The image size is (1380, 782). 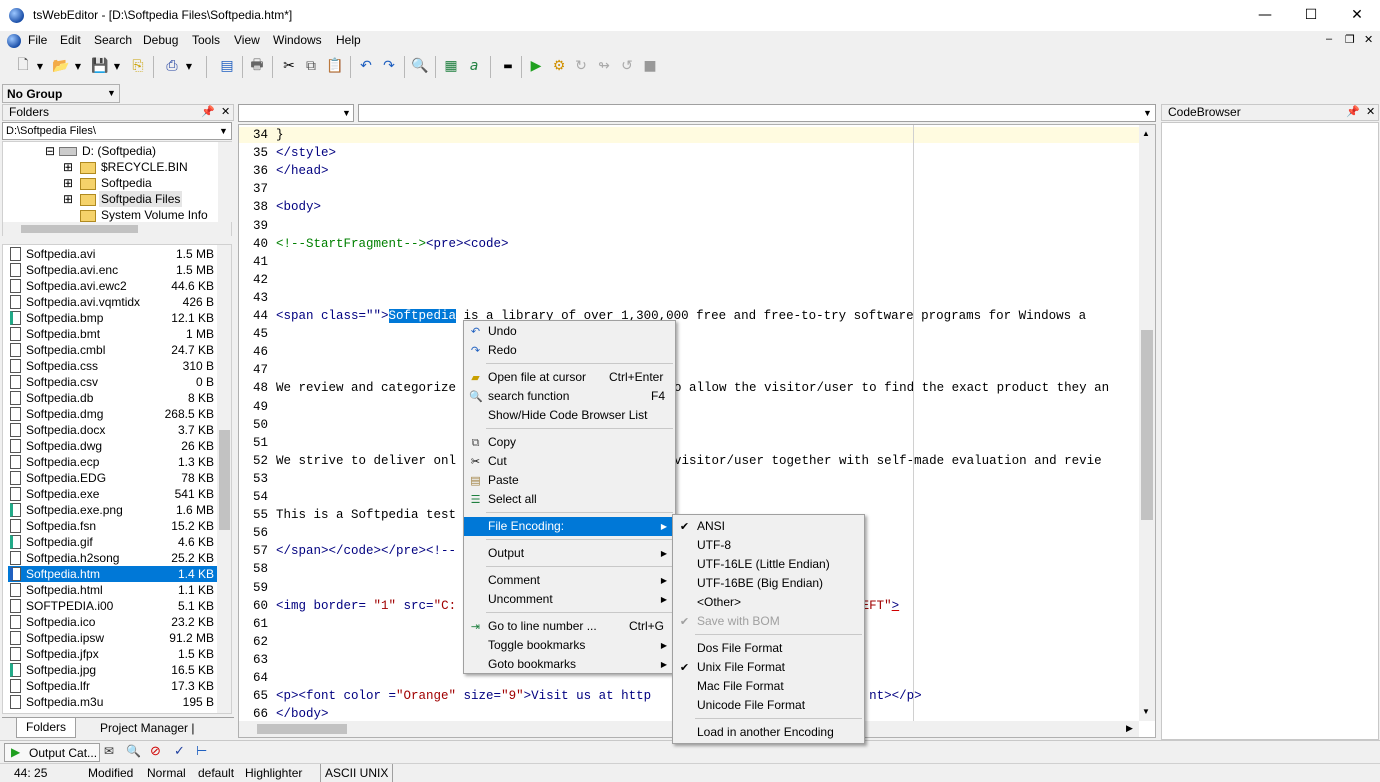 I want to click on file-list-item: Softpedia.exe 541 KB, so click(x=113, y=494).